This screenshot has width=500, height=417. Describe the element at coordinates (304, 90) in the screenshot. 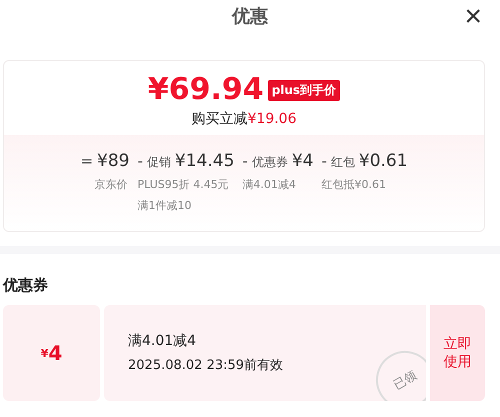

I see `plus-price-tag: plus到手价` at that location.